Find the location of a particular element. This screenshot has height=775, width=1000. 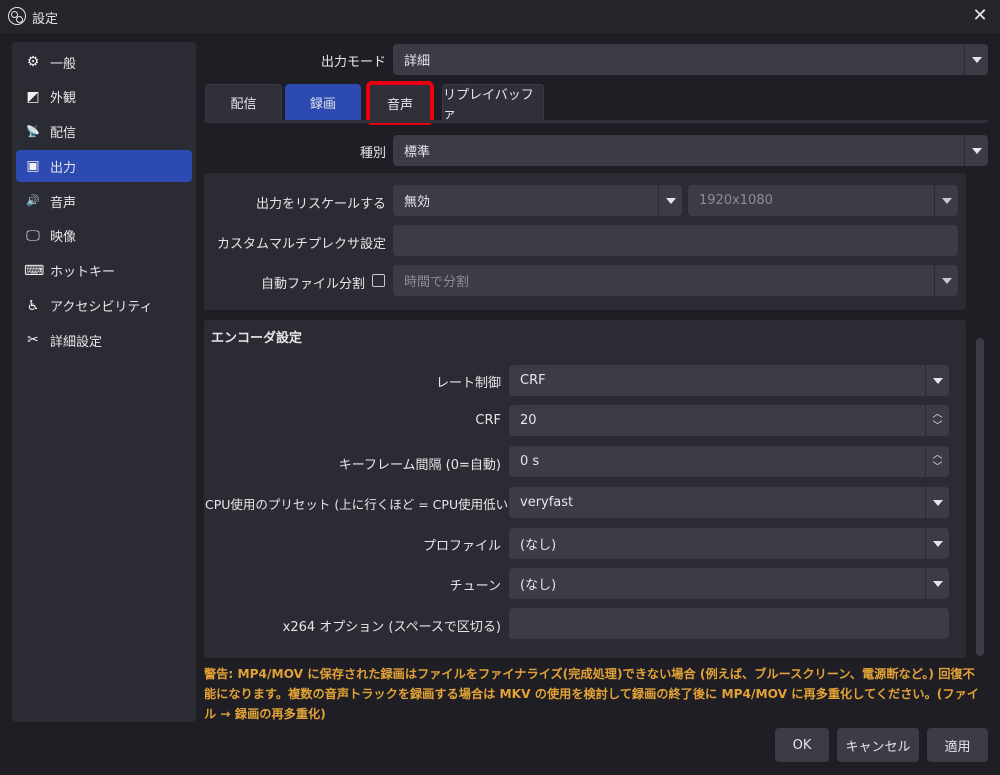

vertical-scrollbar is located at coordinates (980, 415).